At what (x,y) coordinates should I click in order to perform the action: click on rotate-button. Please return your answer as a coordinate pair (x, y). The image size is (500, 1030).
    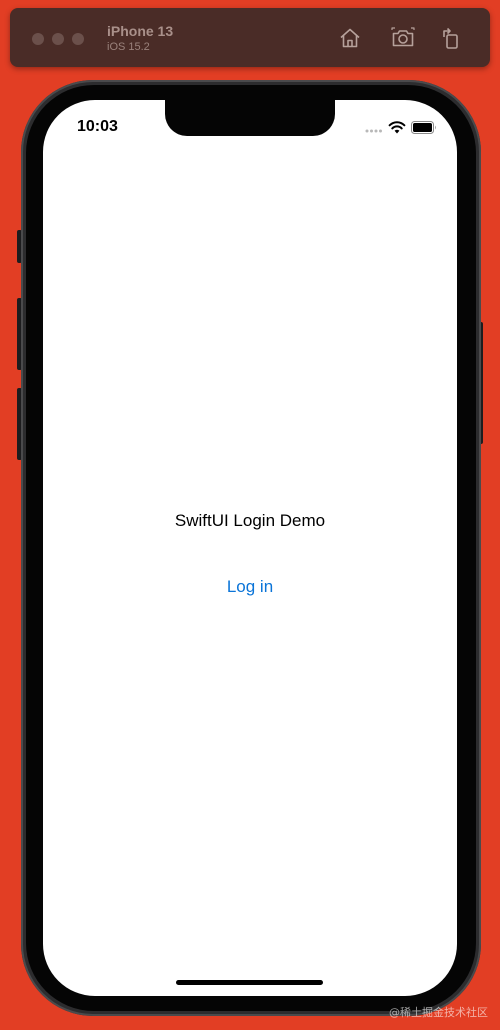
    Looking at the image, I should click on (452, 38).